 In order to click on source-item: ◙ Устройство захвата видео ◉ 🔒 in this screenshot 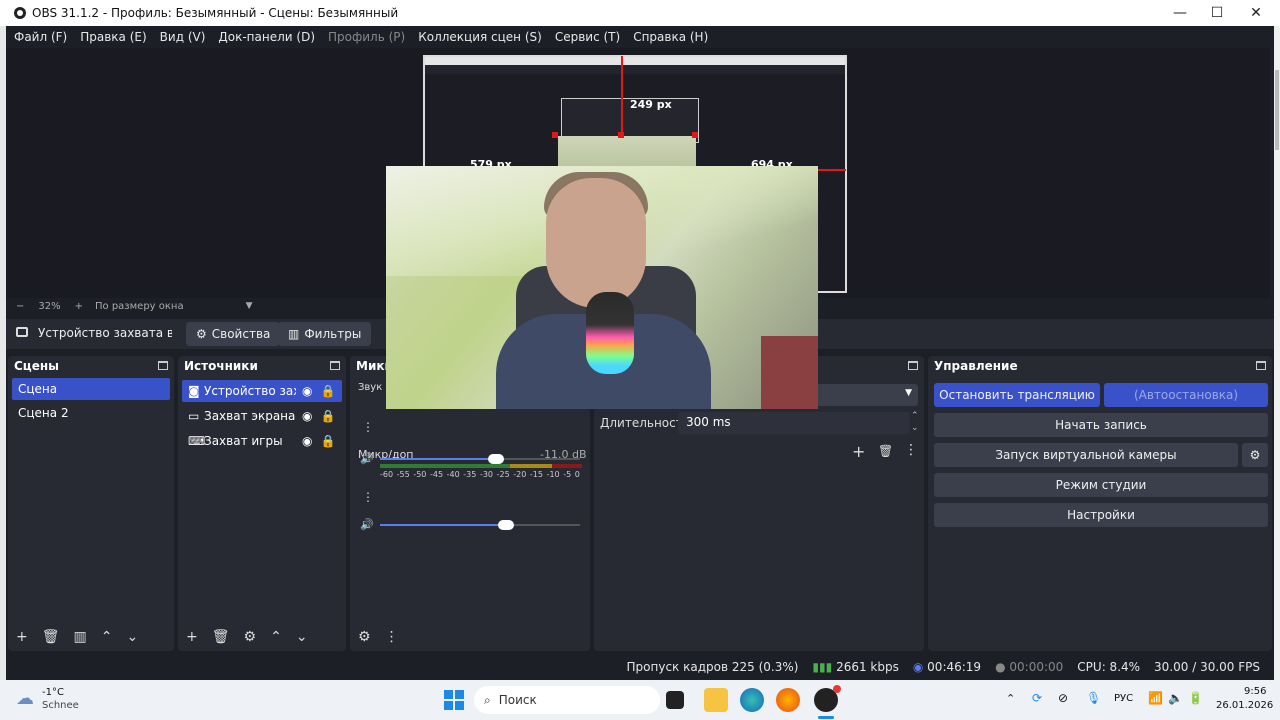, I will do `click(262, 391)`.